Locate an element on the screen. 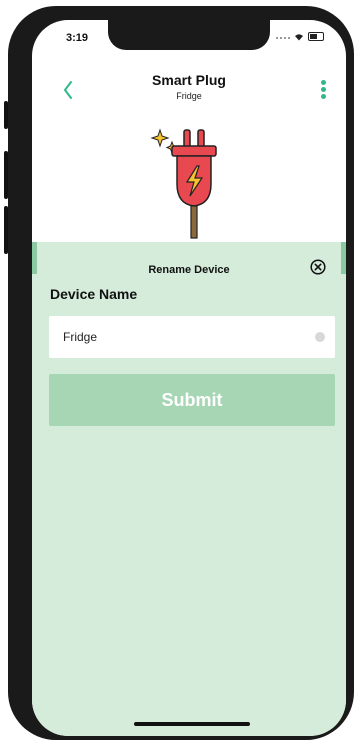  page-subtitle: Fridge is located at coordinates (189, 96).